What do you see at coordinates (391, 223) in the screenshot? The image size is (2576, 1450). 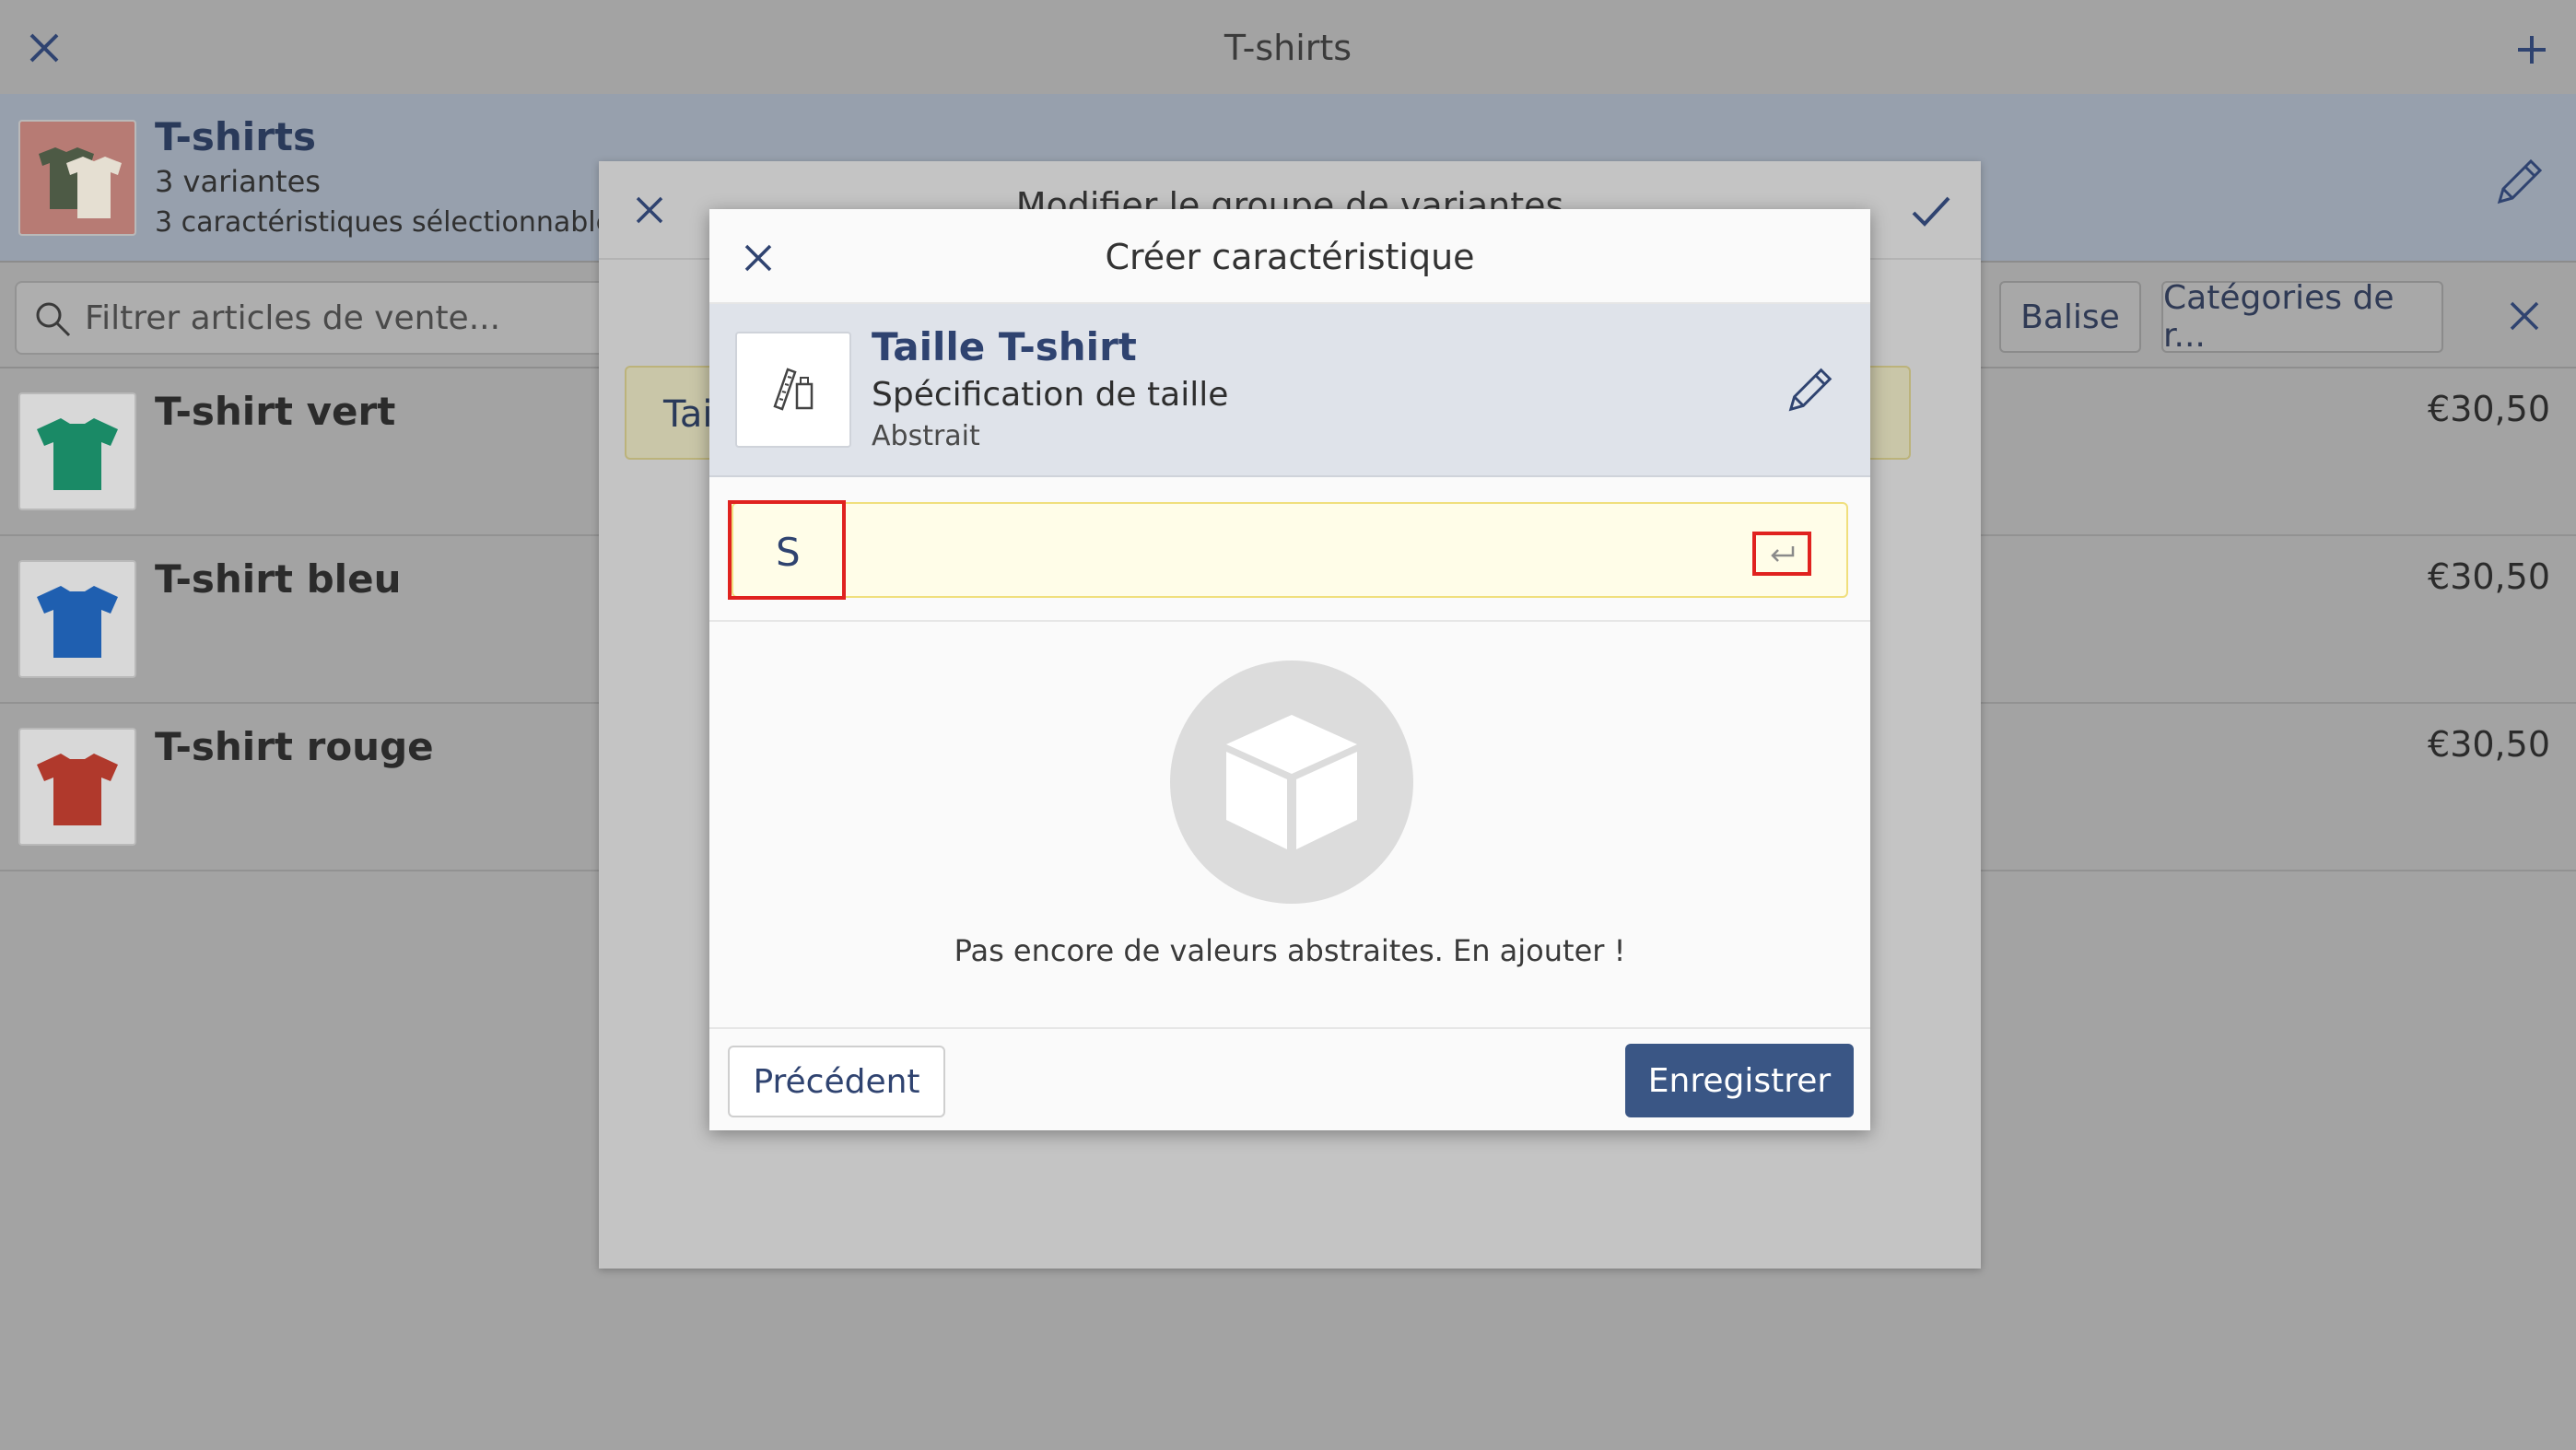 I see `selectable-count: 3 caractéristiques sélectionnables` at bounding box center [391, 223].